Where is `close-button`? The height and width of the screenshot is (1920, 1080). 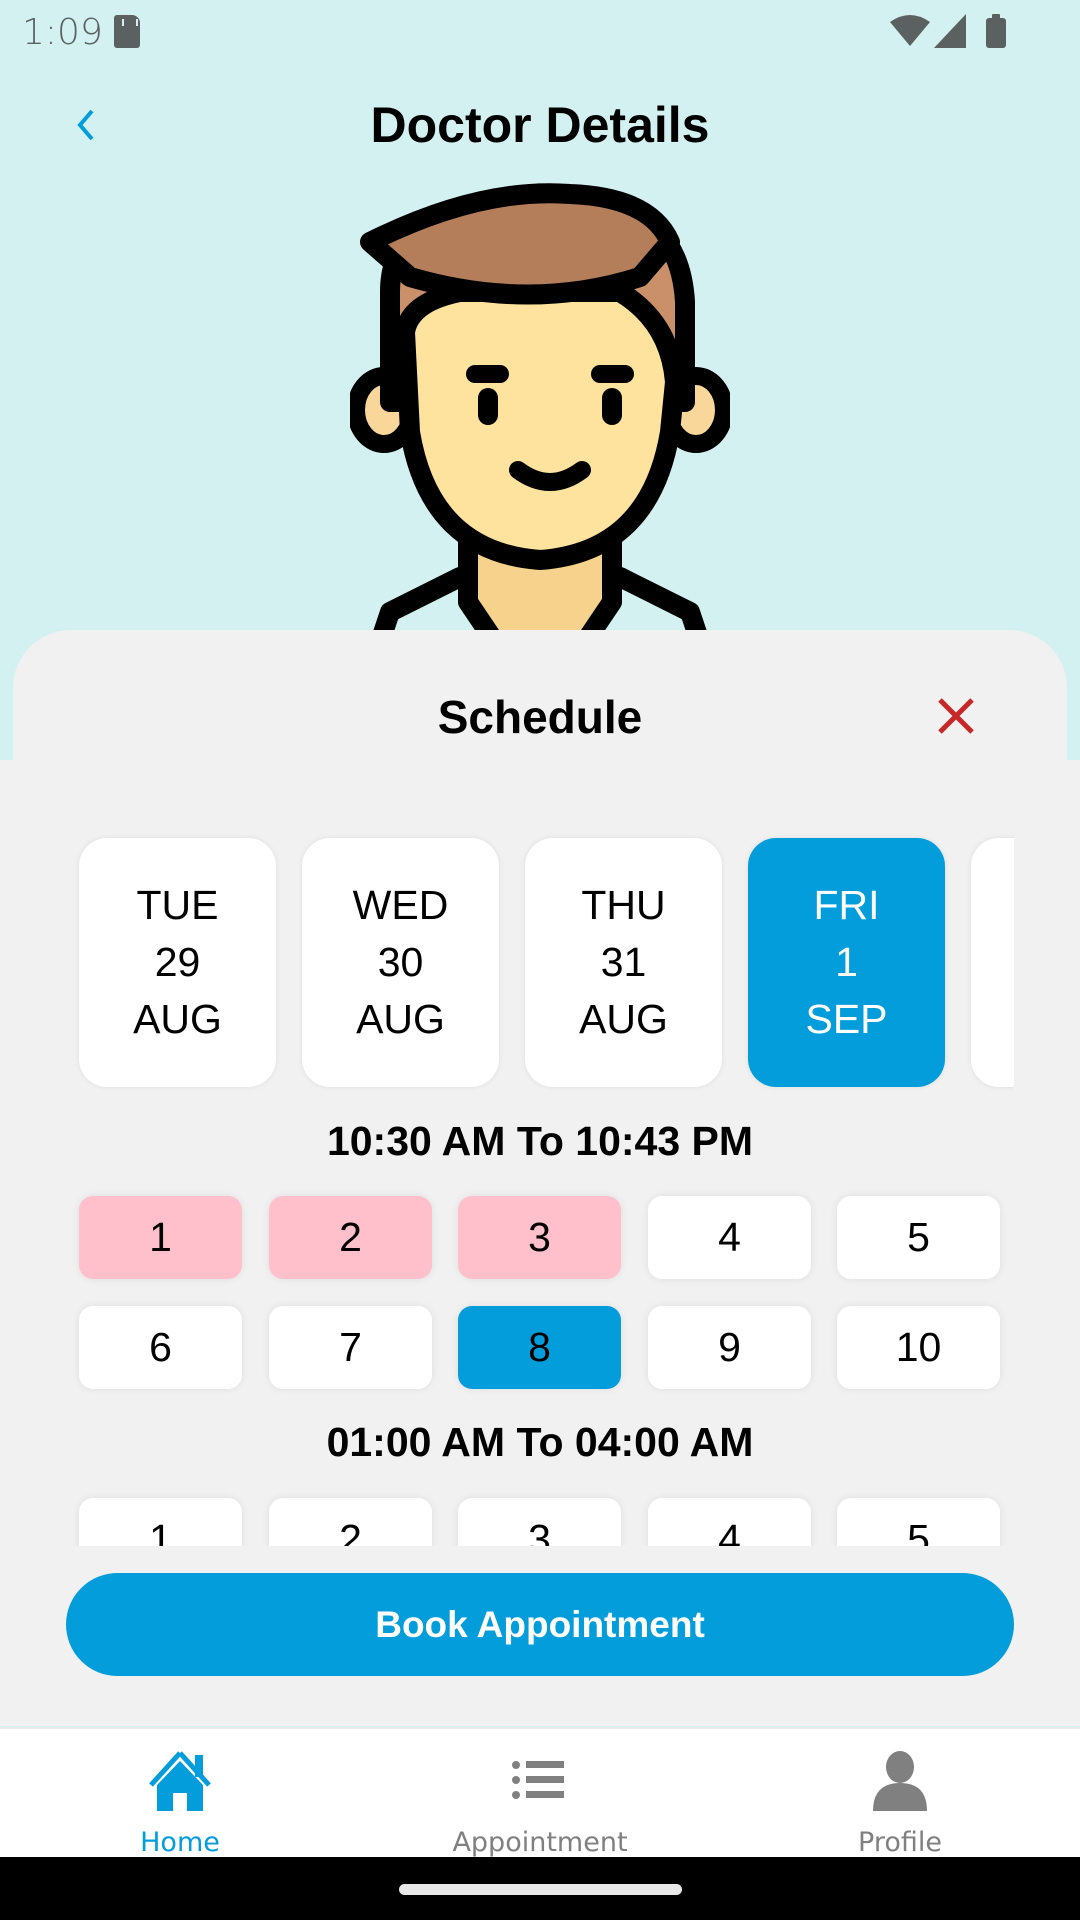
close-button is located at coordinates (956, 716).